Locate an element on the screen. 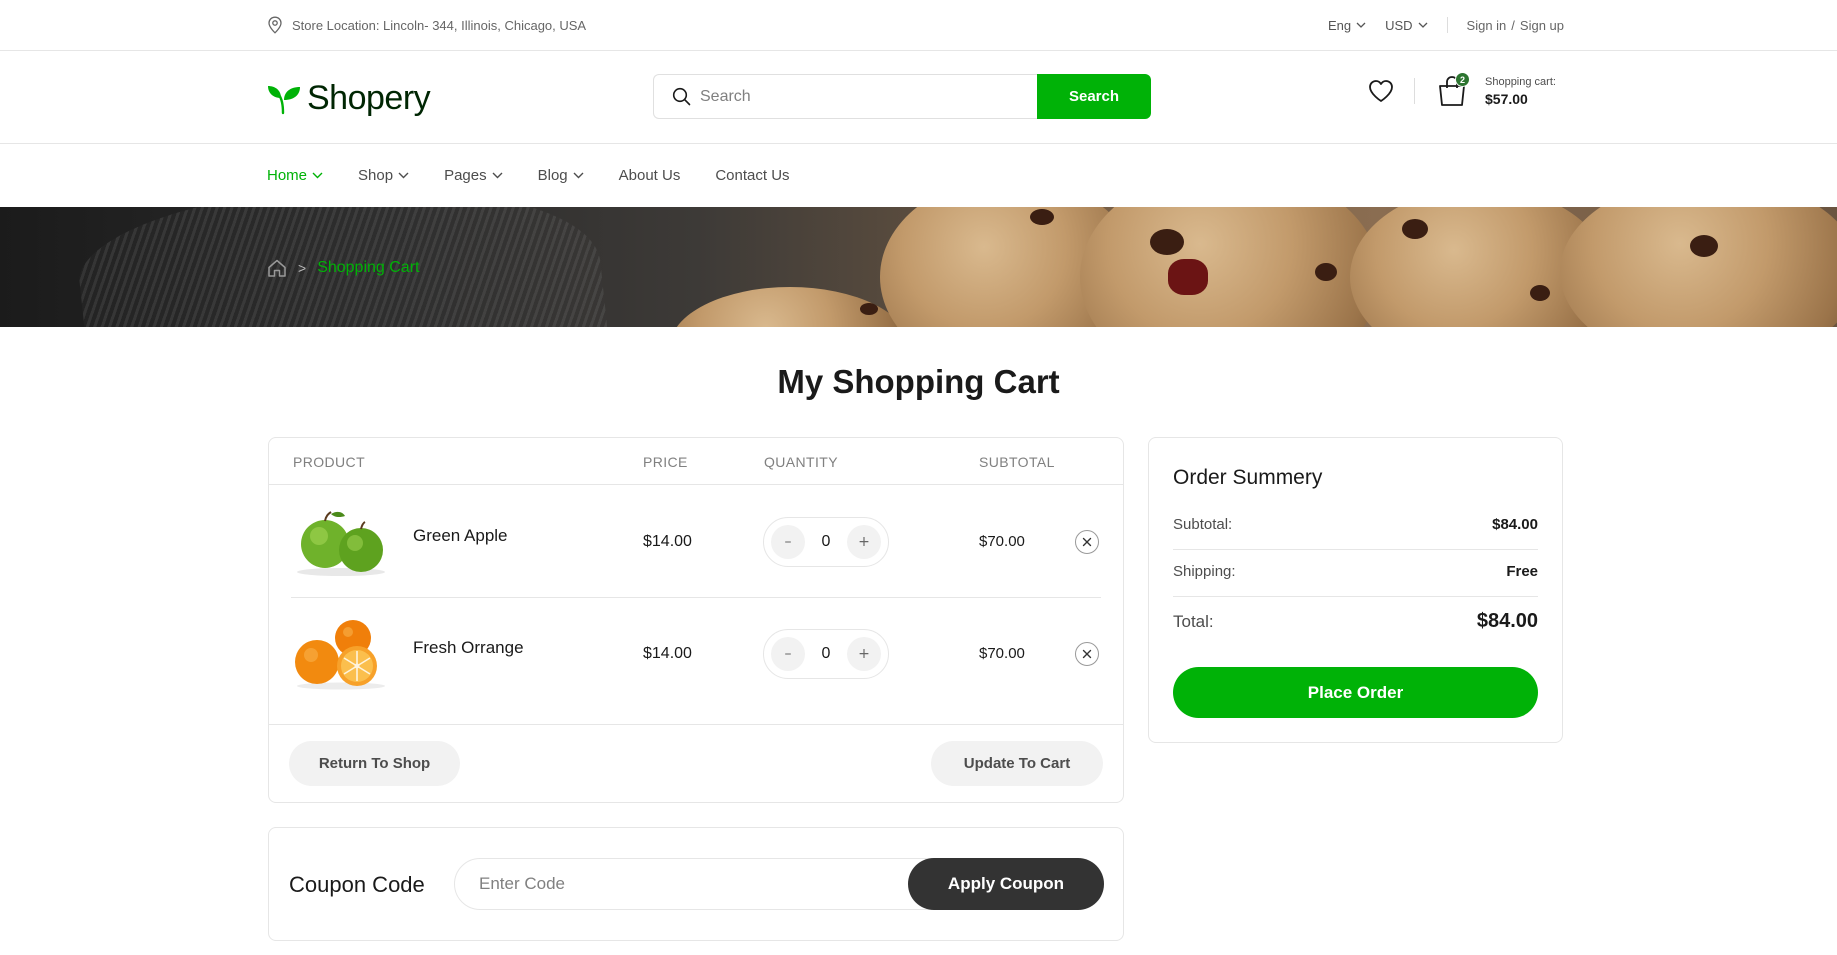  table-row: Fresh Orrange $14.00 – 0 + $70.00 is located at coordinates (696, 654).